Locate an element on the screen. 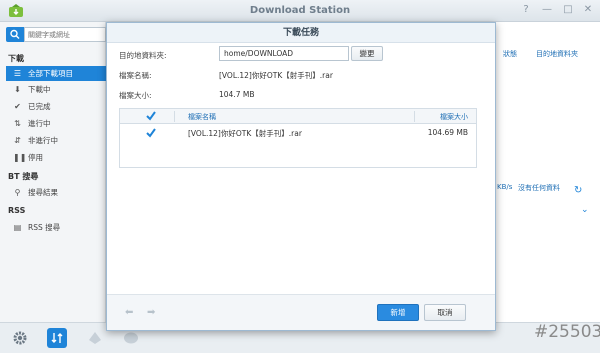 This screenshot has width=600, height=353. watermark: #25503 is located at coordinates (567, 332).